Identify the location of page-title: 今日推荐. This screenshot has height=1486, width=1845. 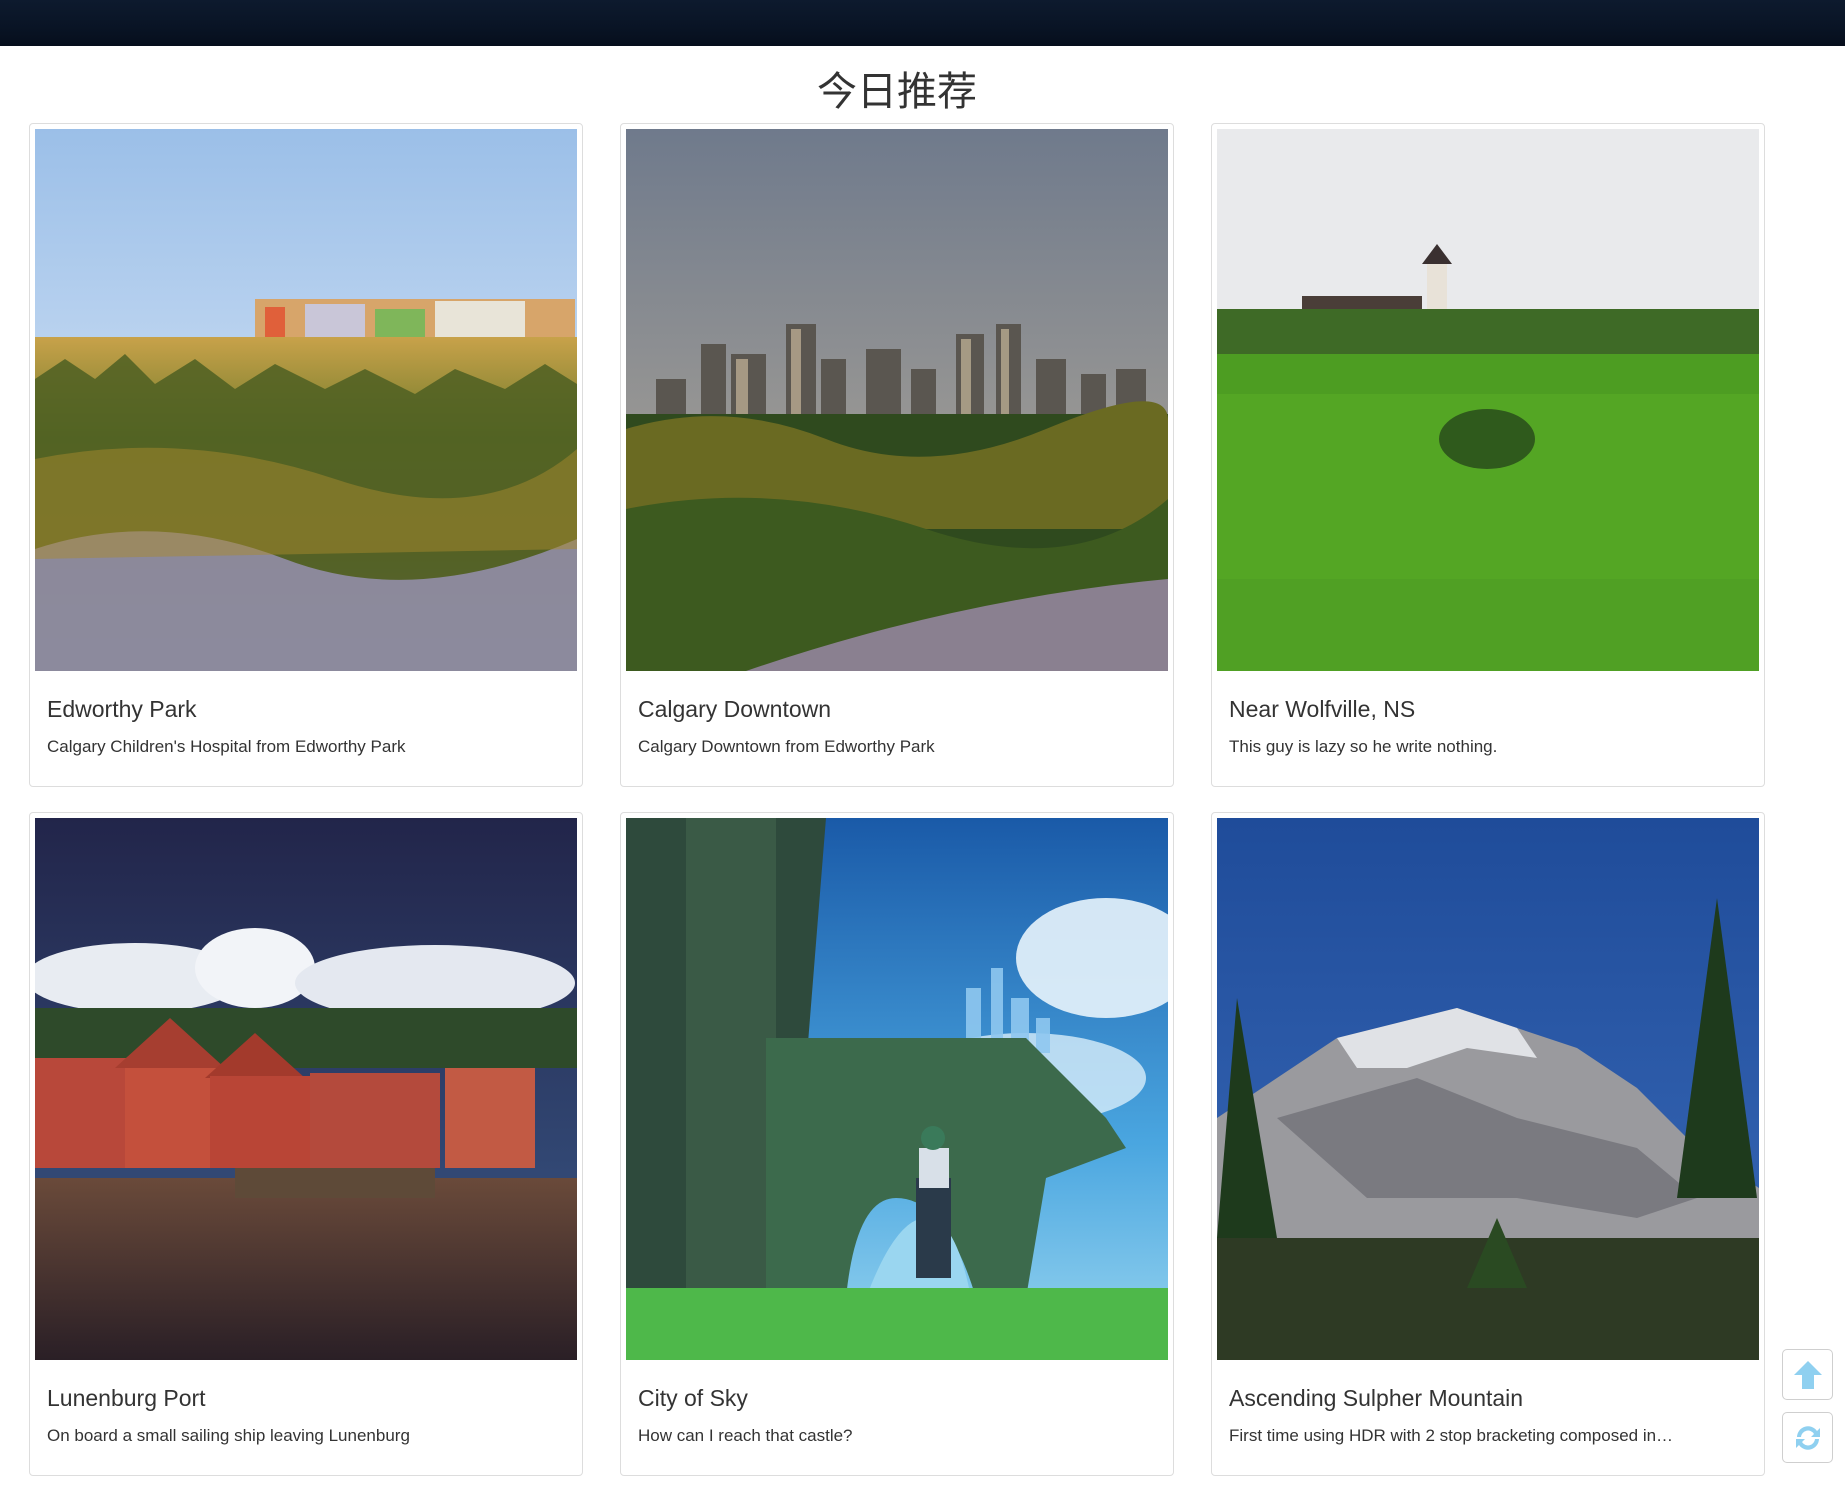
(897, 92).